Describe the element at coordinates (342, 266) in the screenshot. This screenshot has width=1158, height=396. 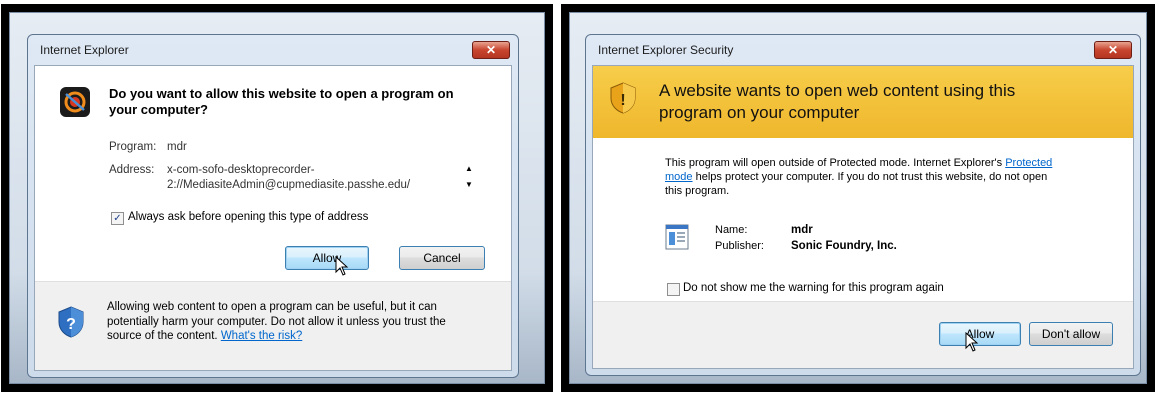
I see `mouse-cursor-icon` at that location.